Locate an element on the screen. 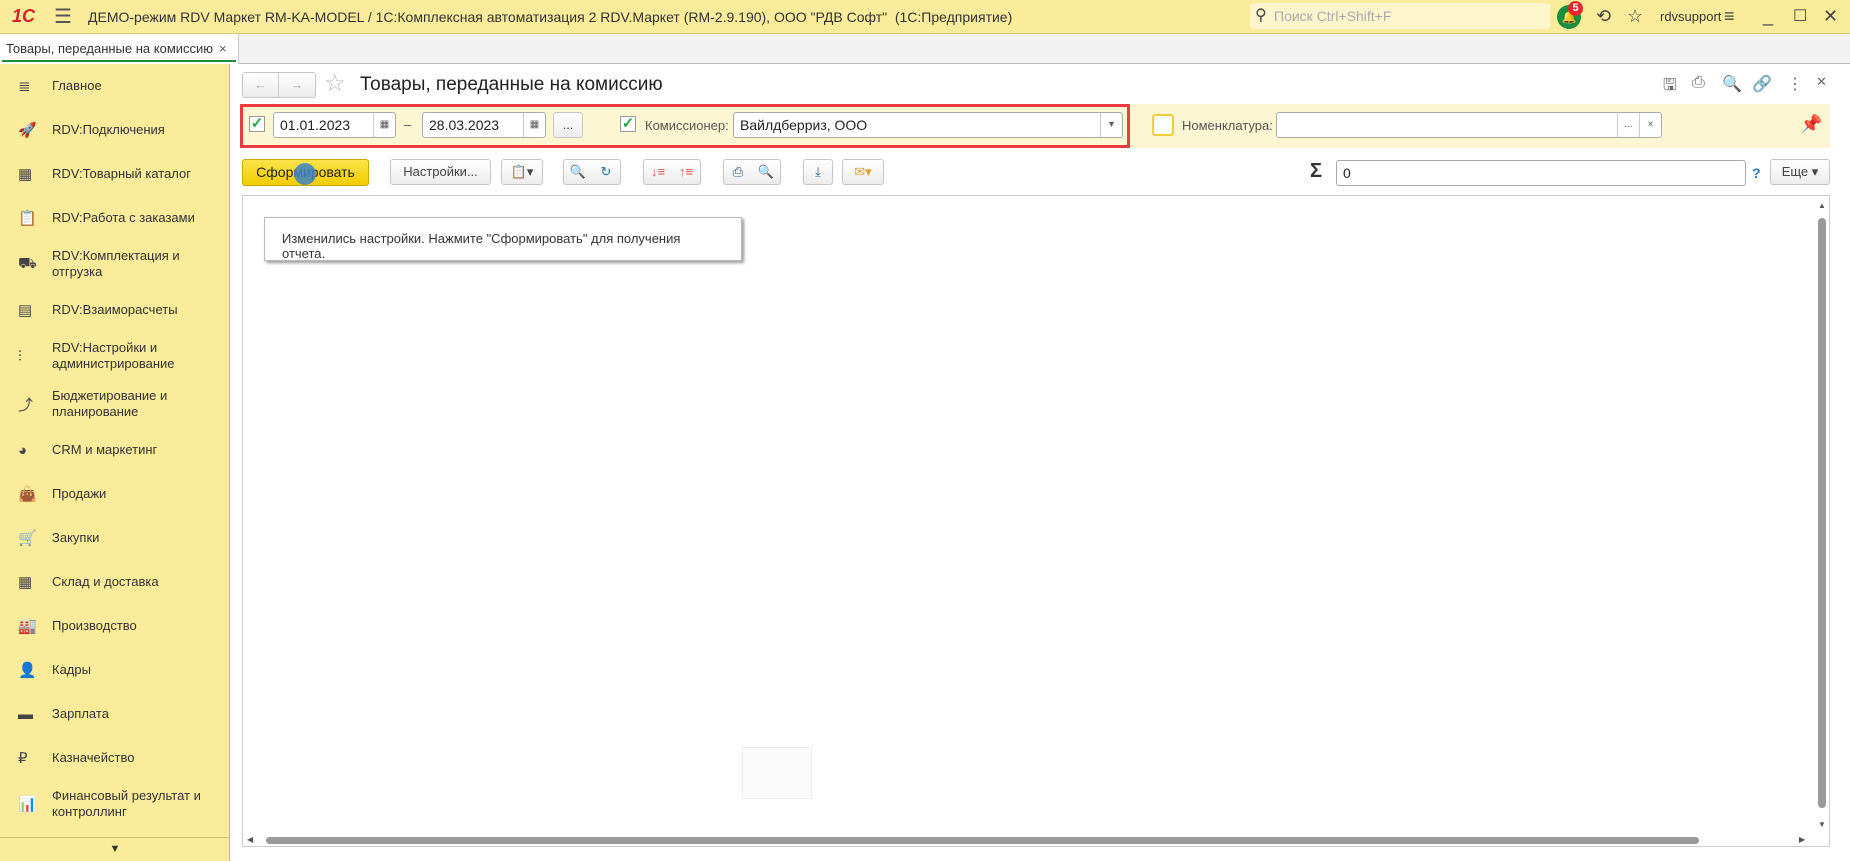  download-icon: ⤓ is located at coordinates (818, 172).